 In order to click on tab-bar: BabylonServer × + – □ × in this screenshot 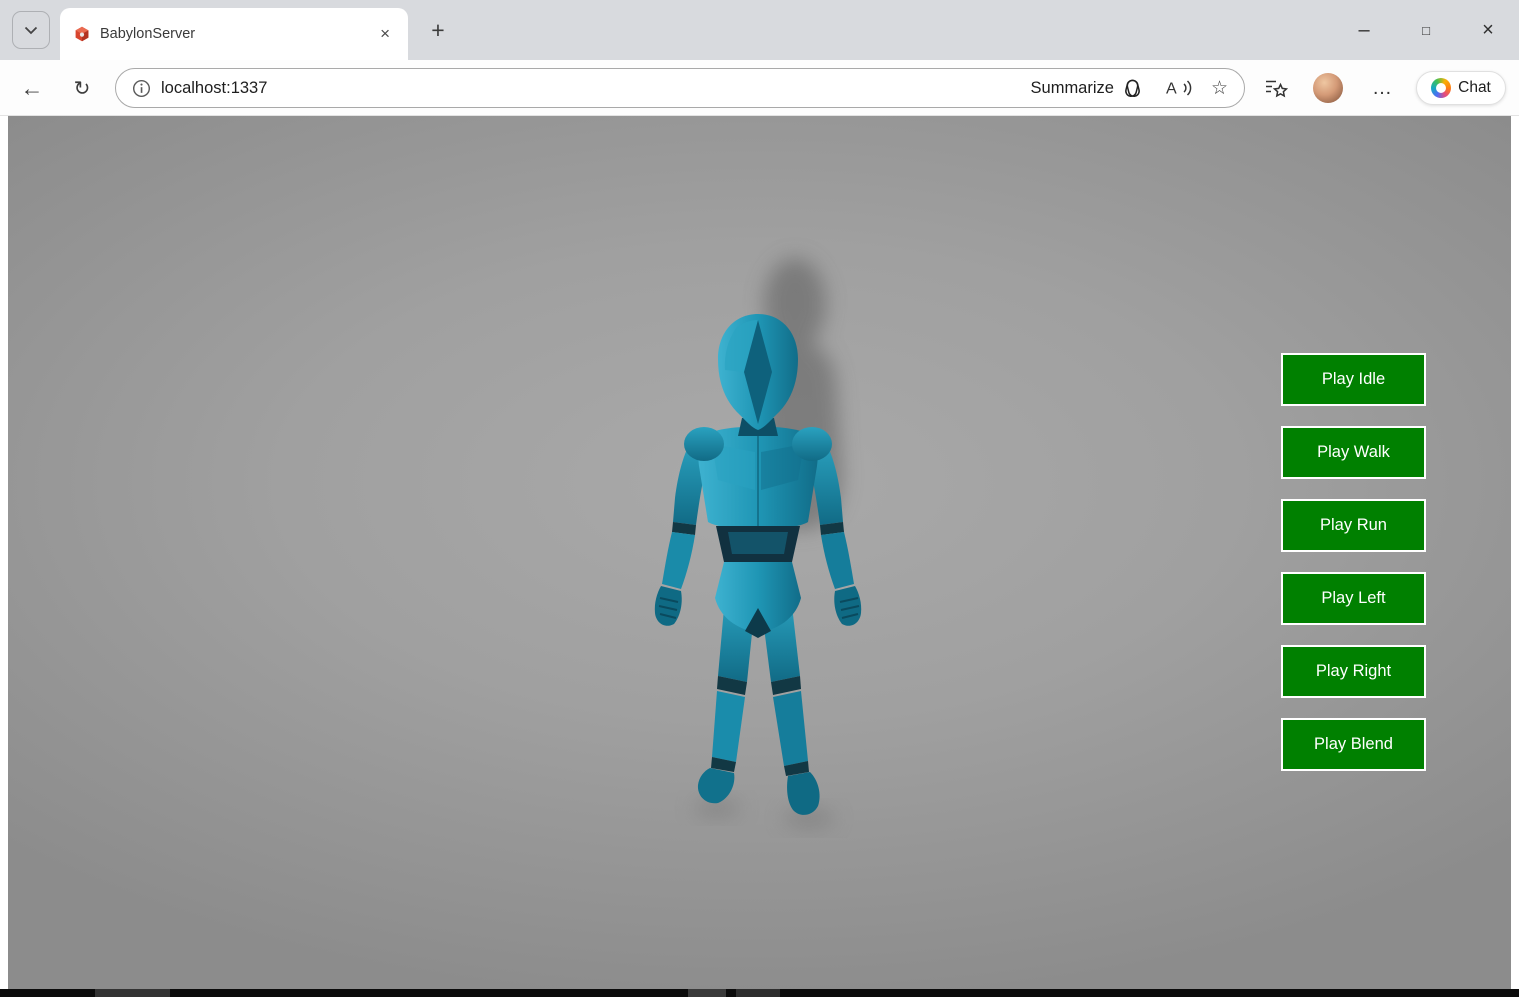, I will do `click(759, 30)`.